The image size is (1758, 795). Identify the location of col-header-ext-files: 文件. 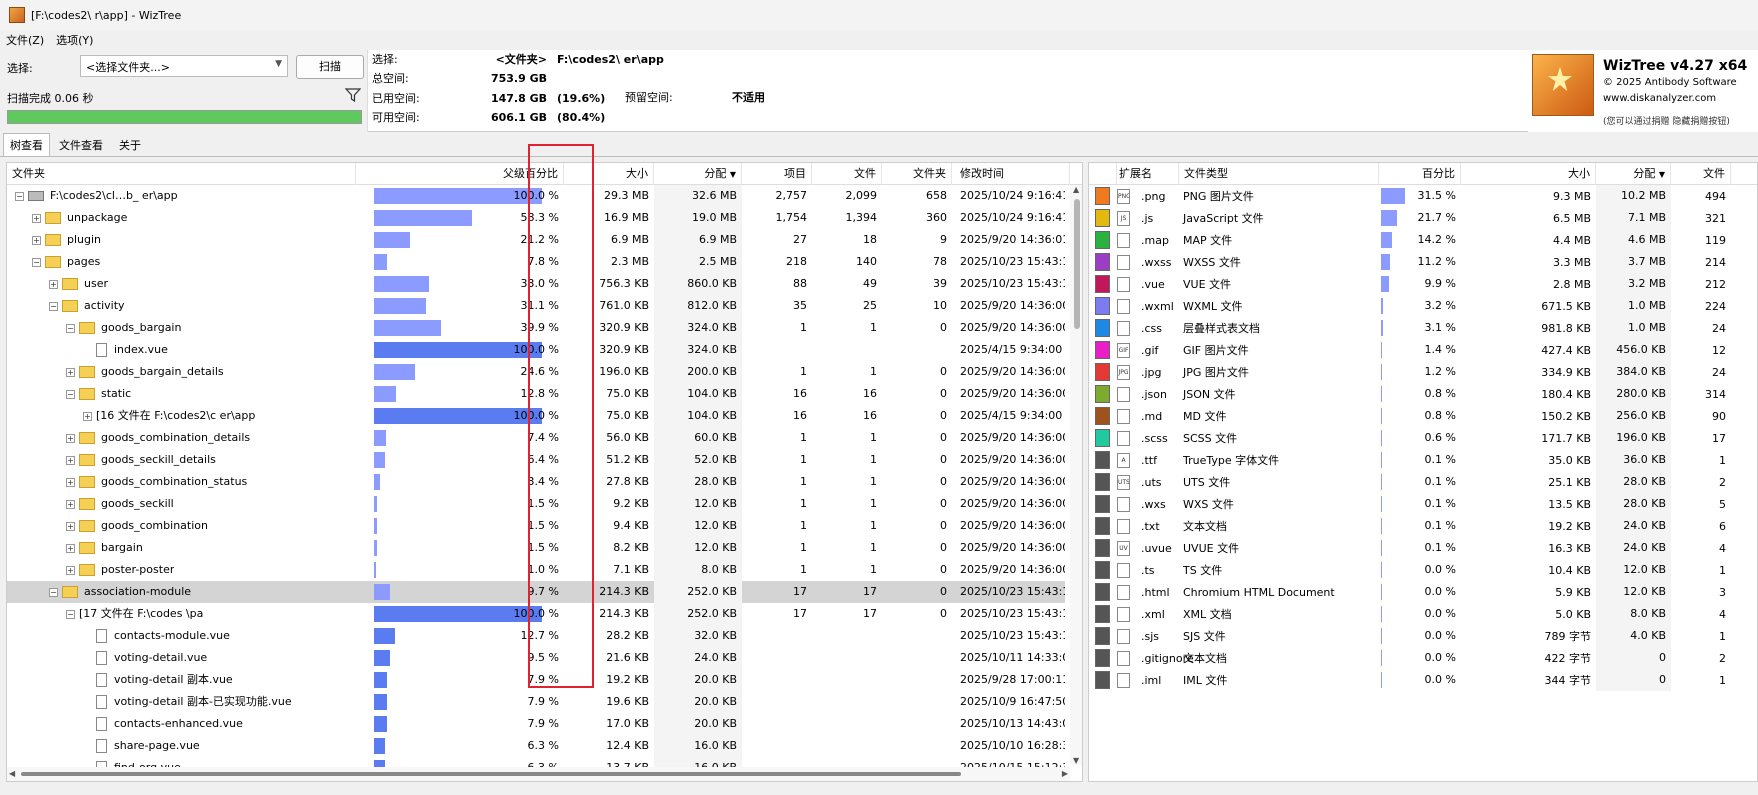
(1701, 174).